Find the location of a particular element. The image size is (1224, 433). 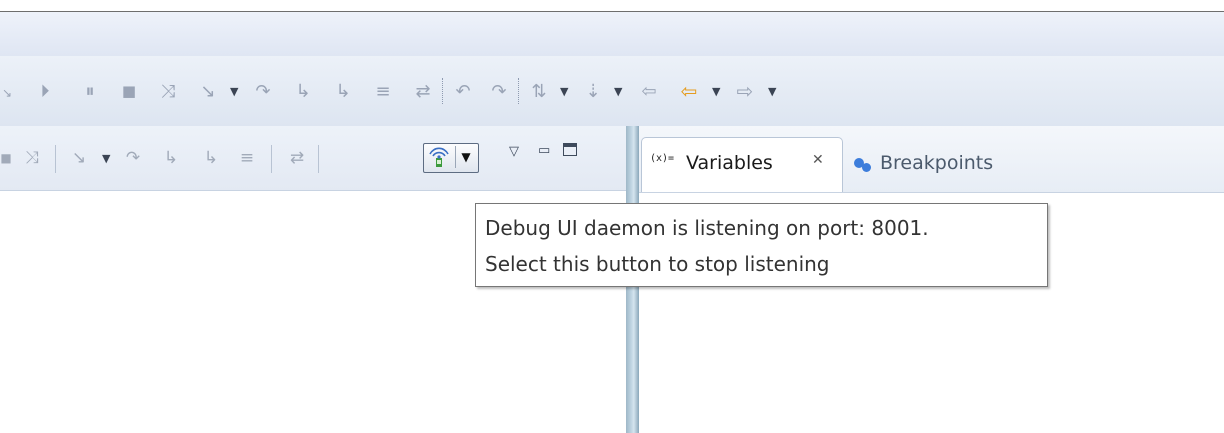

tooltip-line-2: Select this button to stop listening is located at coordinates (657, 264).